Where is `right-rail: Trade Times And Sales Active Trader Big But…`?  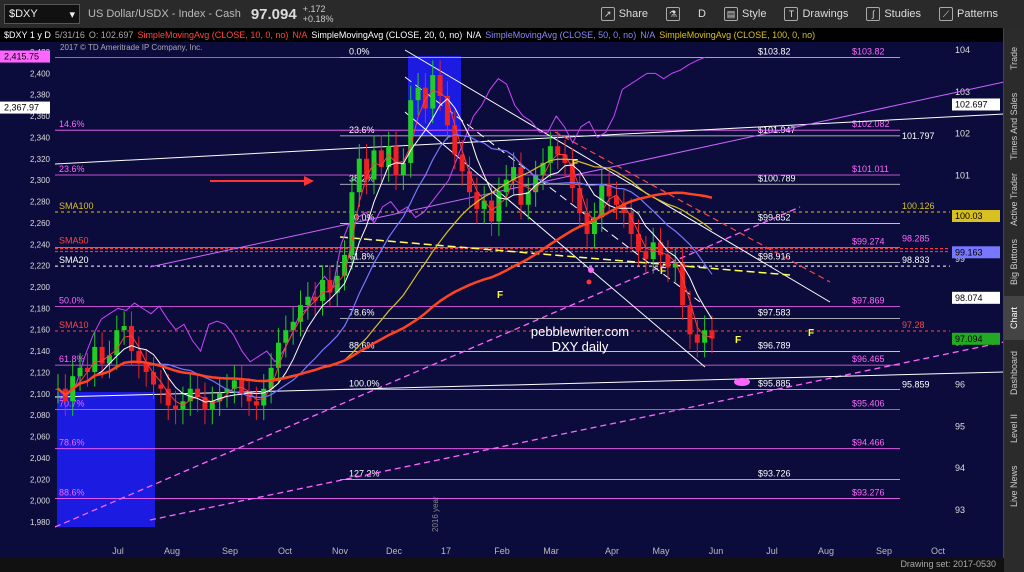 right-rail: Trade Times And Sales Active Trader Big But… is located at coordinates (1013, 300).